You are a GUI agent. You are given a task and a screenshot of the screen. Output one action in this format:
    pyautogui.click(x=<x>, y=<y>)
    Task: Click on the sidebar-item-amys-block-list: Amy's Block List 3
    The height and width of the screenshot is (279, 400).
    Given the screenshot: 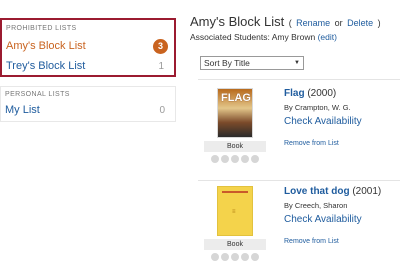 What is the action you would take?
    pyautogui.click(x=87, y=46)
    